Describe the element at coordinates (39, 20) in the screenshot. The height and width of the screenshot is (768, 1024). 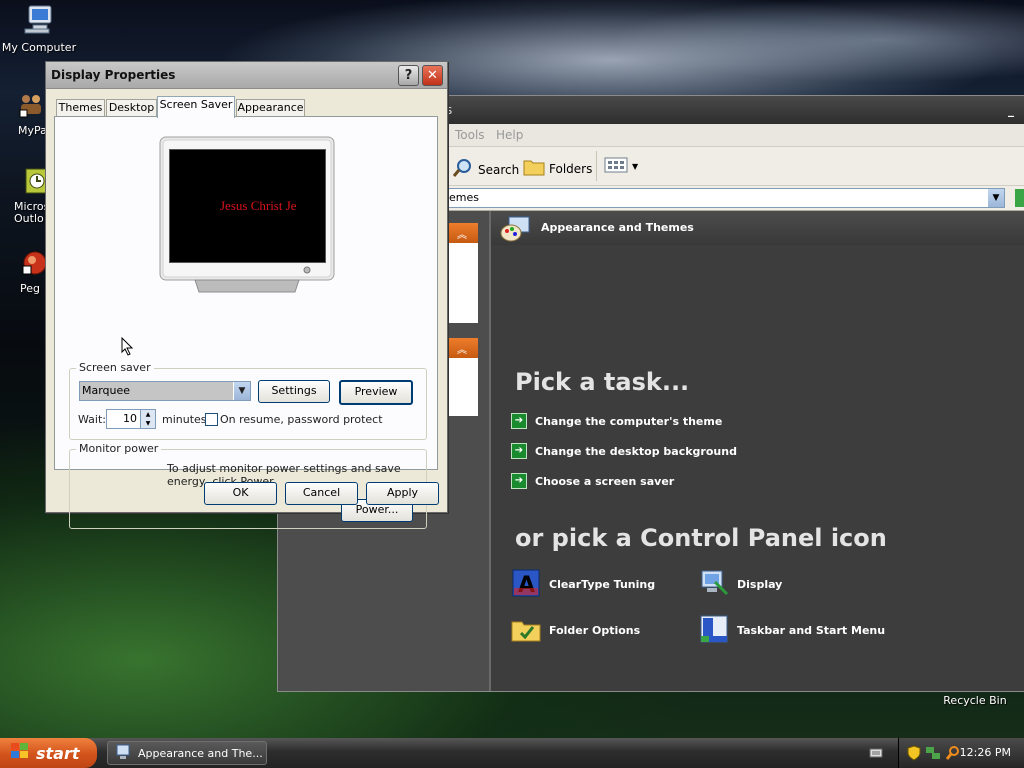
I see `computer-icon` at that location.